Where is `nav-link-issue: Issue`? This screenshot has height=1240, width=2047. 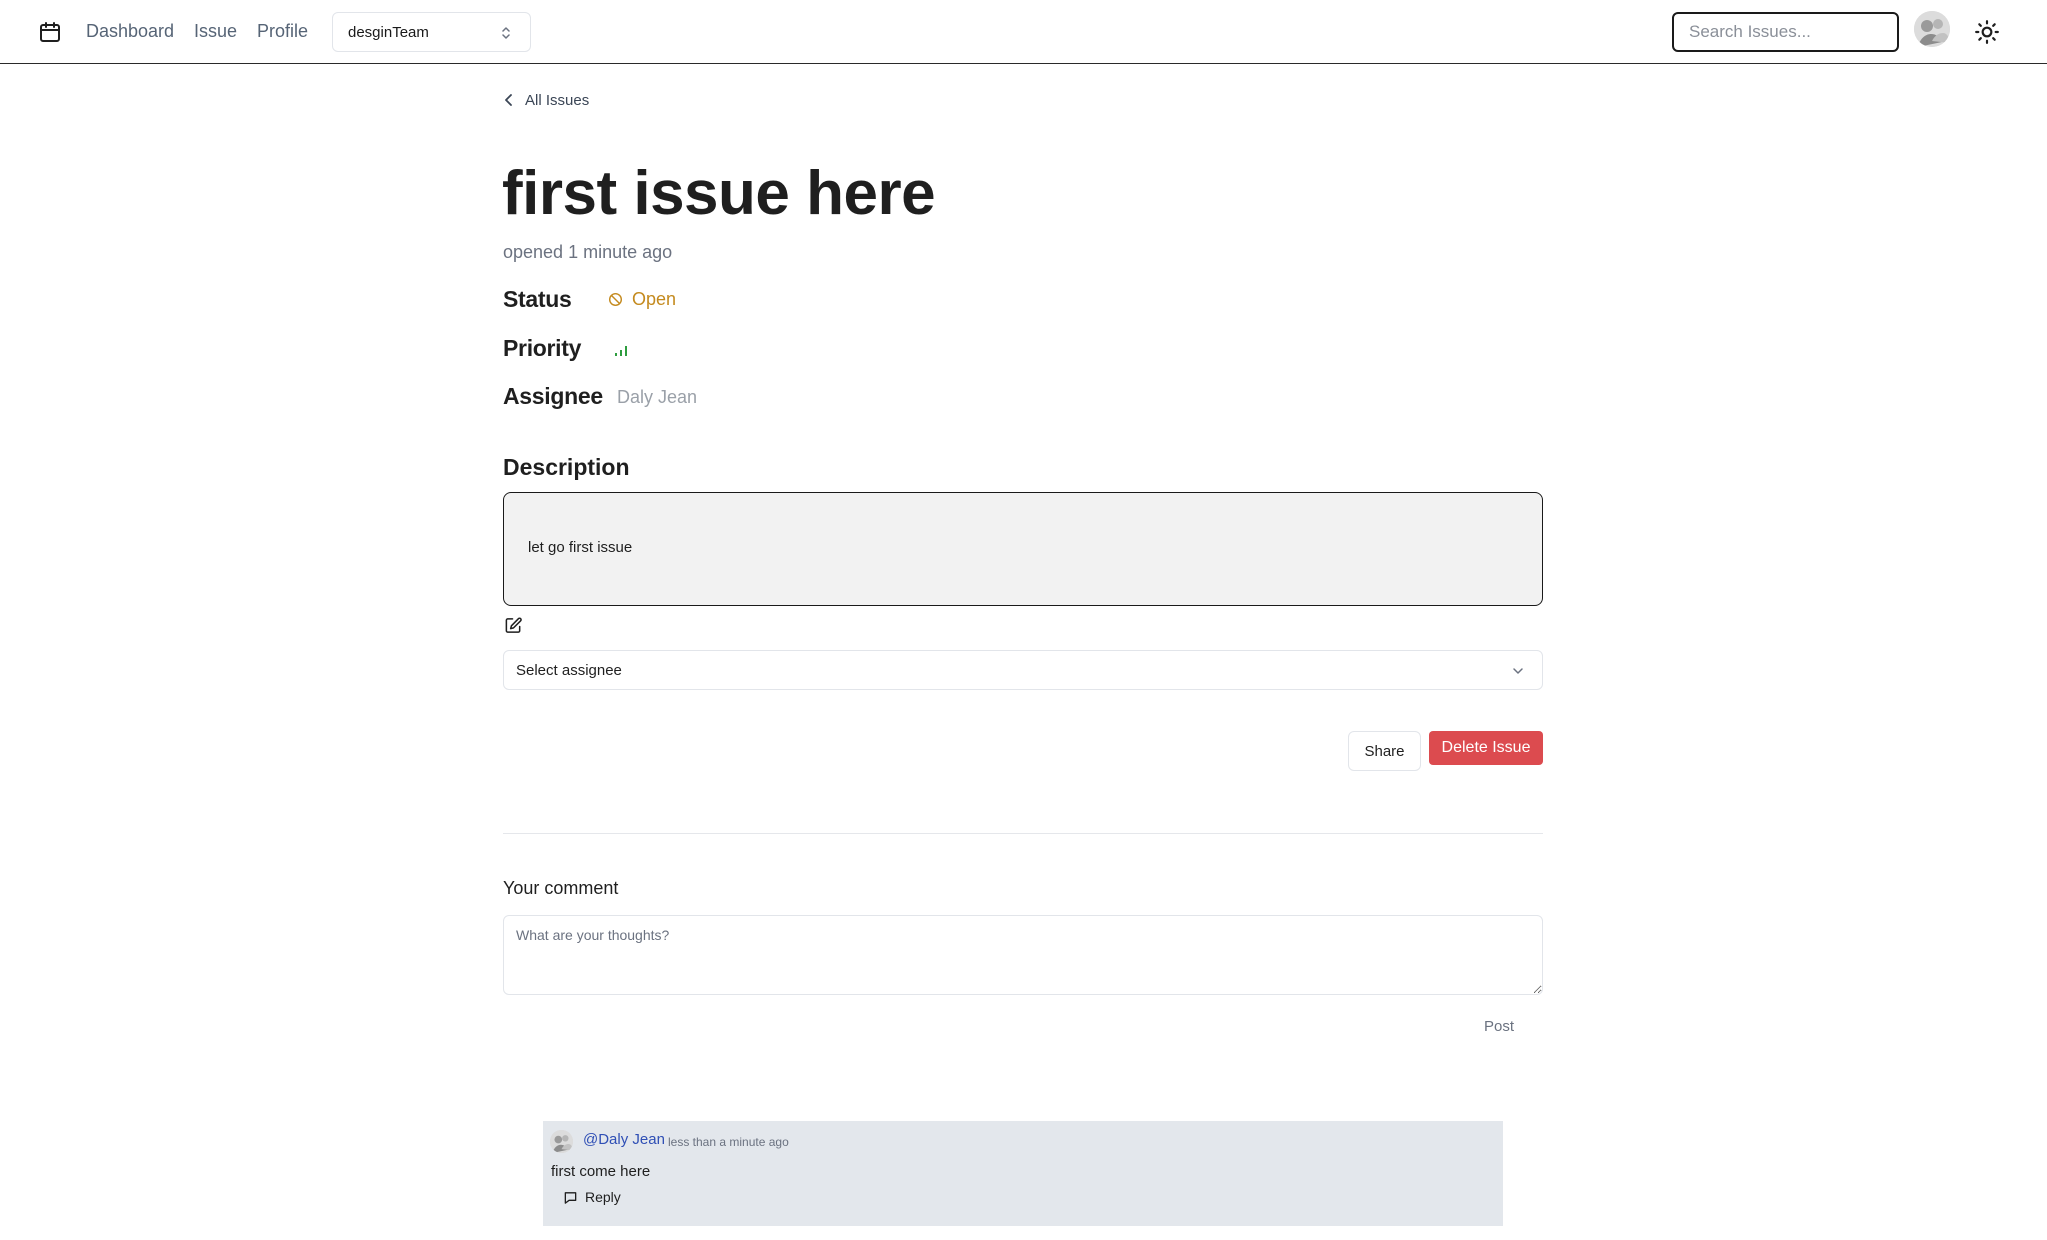
nav-link-issue: Issue is located at coordinates (215, 31).